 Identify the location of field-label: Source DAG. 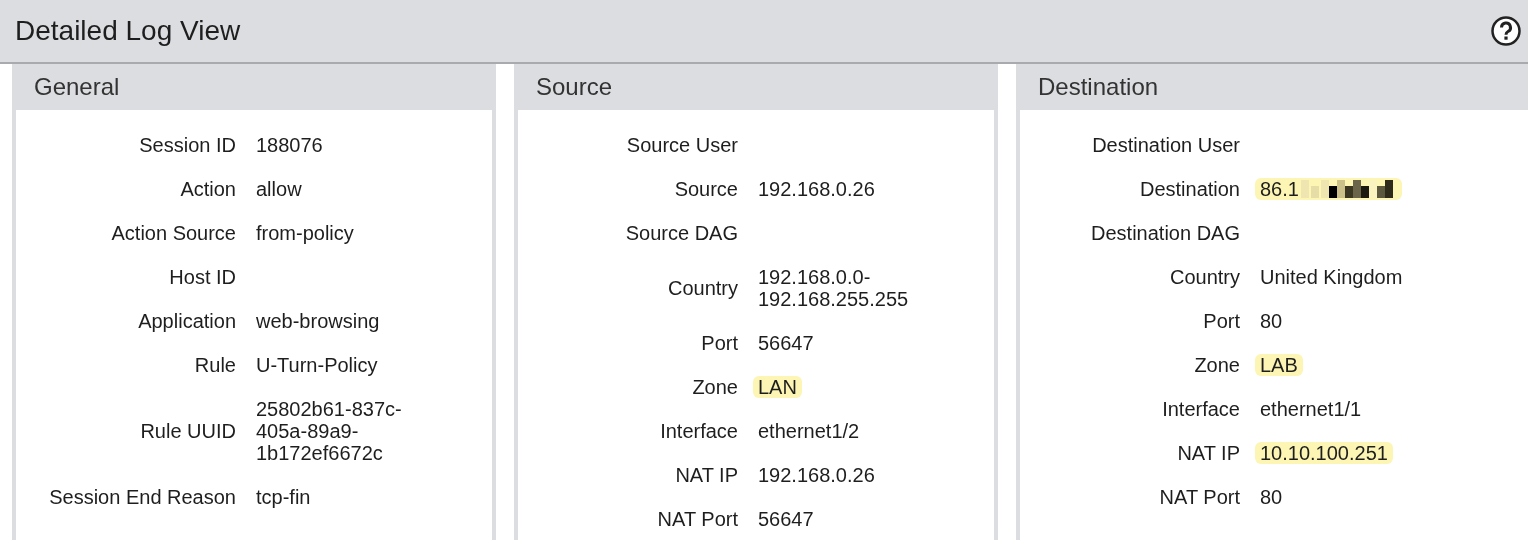
(681, 233).